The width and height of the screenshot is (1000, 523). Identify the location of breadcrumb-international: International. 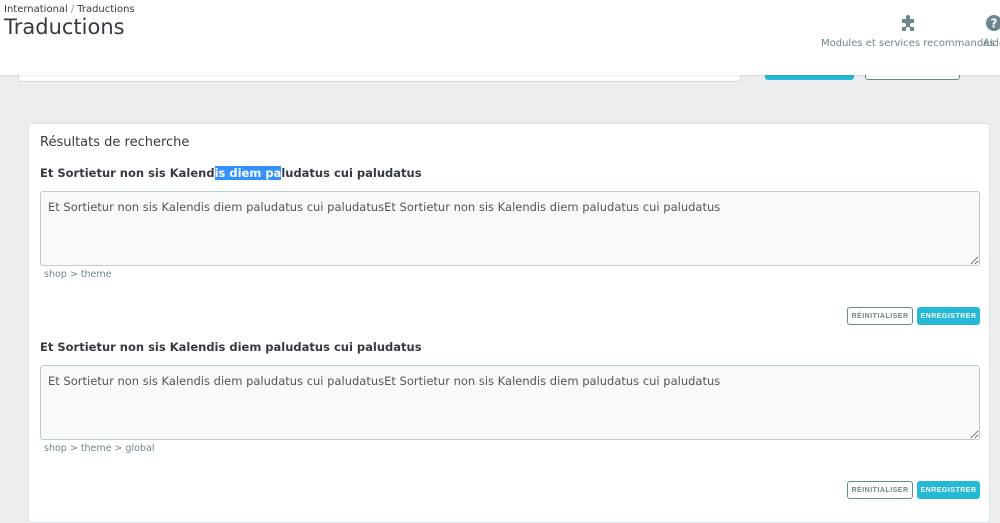
(36, 9).